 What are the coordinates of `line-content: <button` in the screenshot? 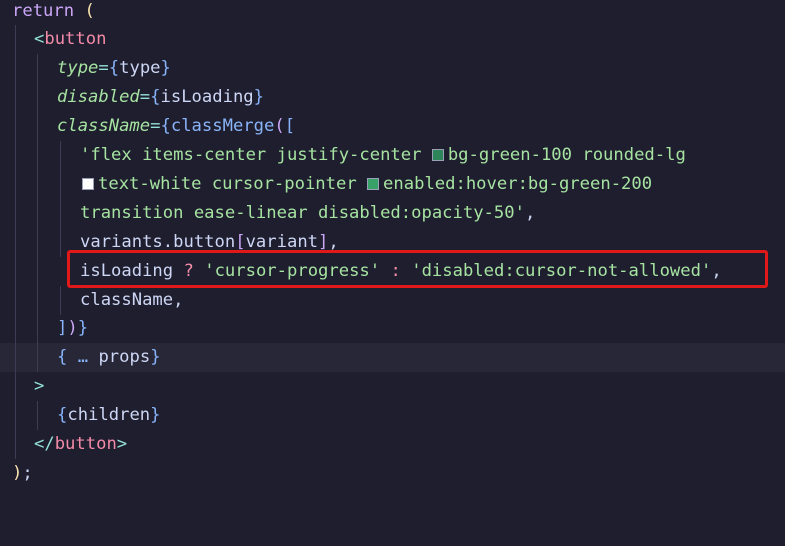 It's located at (70, 39).